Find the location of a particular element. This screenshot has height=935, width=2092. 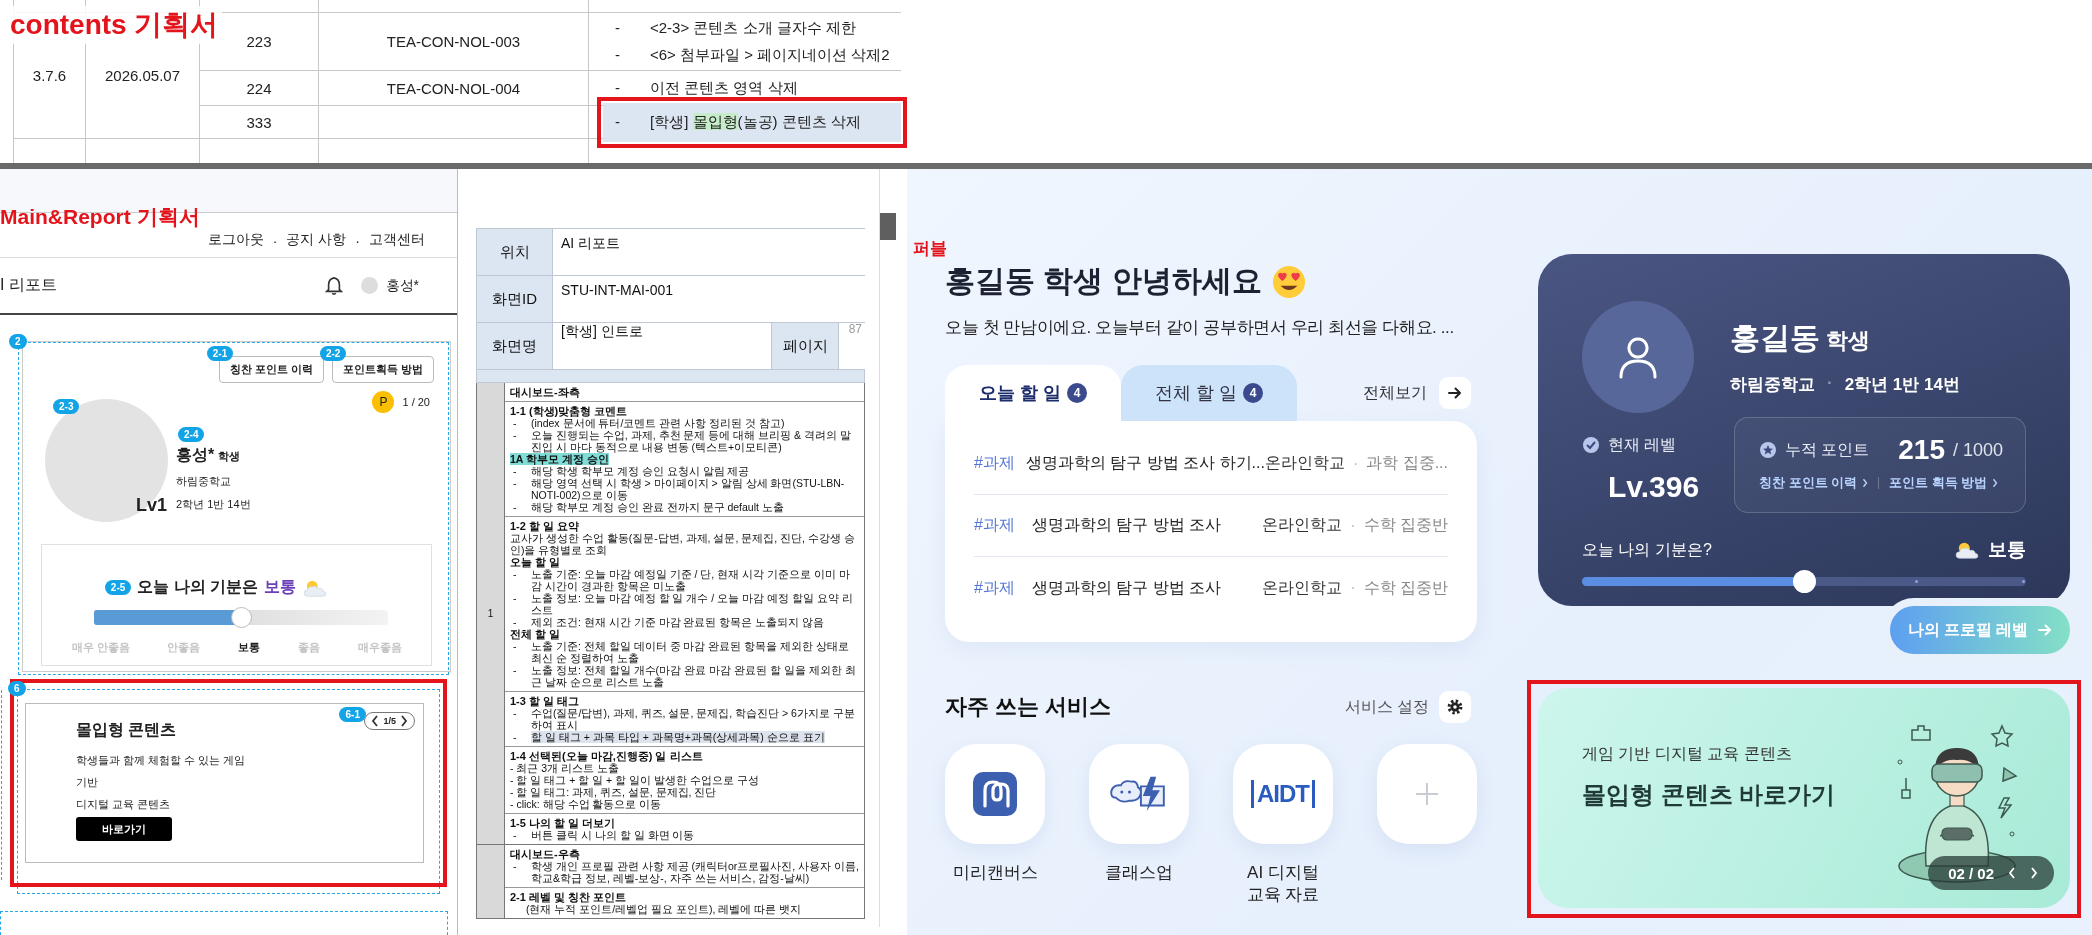

next-chevron-icon is located at coordinates (404, 721).